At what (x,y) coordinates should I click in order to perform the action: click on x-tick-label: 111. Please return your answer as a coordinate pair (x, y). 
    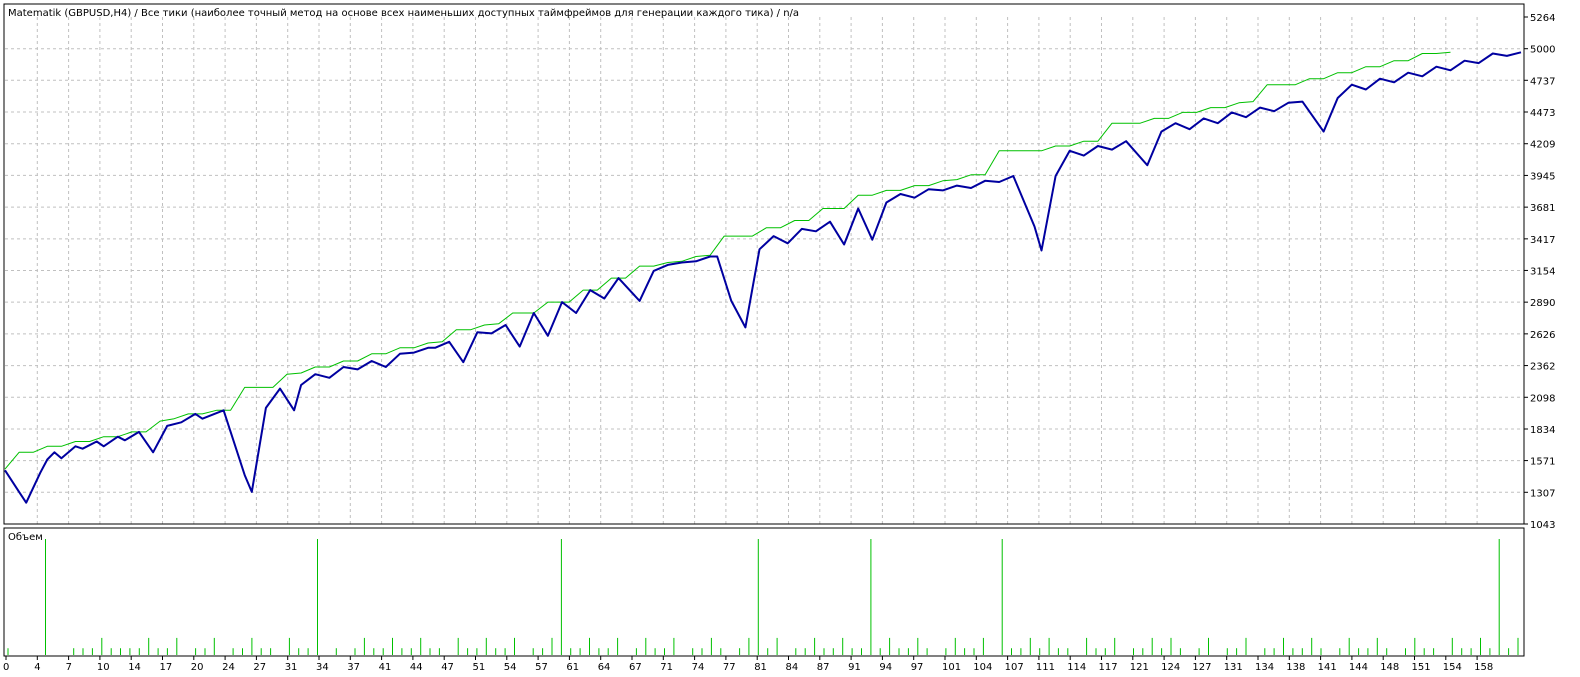
    Looking at the image, I should click on (1045, 667).